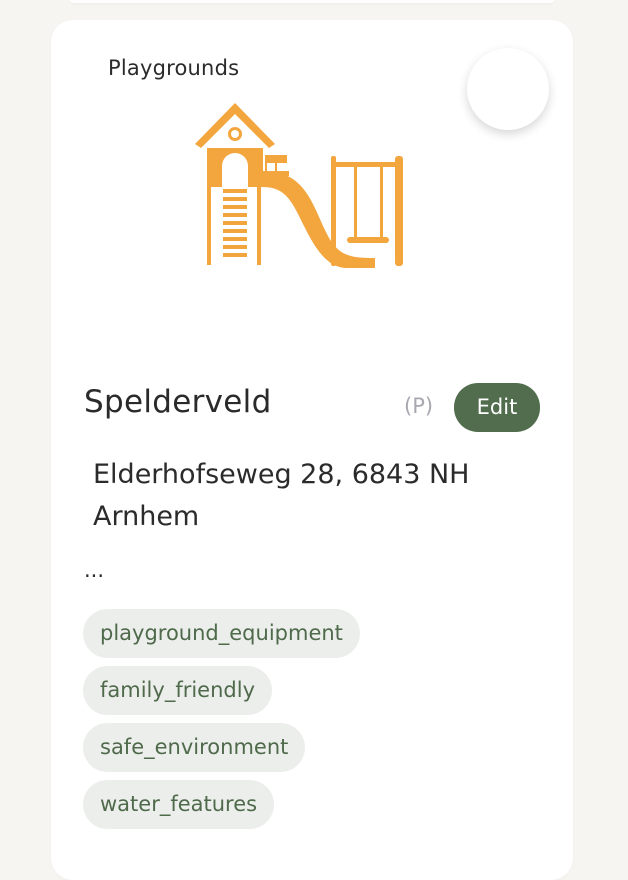 Image resolution: width=628 pixels, height=880 pixels. Describe the element at coordinates (299, 185) in the screenshot. I see `playground-icon` at that location.